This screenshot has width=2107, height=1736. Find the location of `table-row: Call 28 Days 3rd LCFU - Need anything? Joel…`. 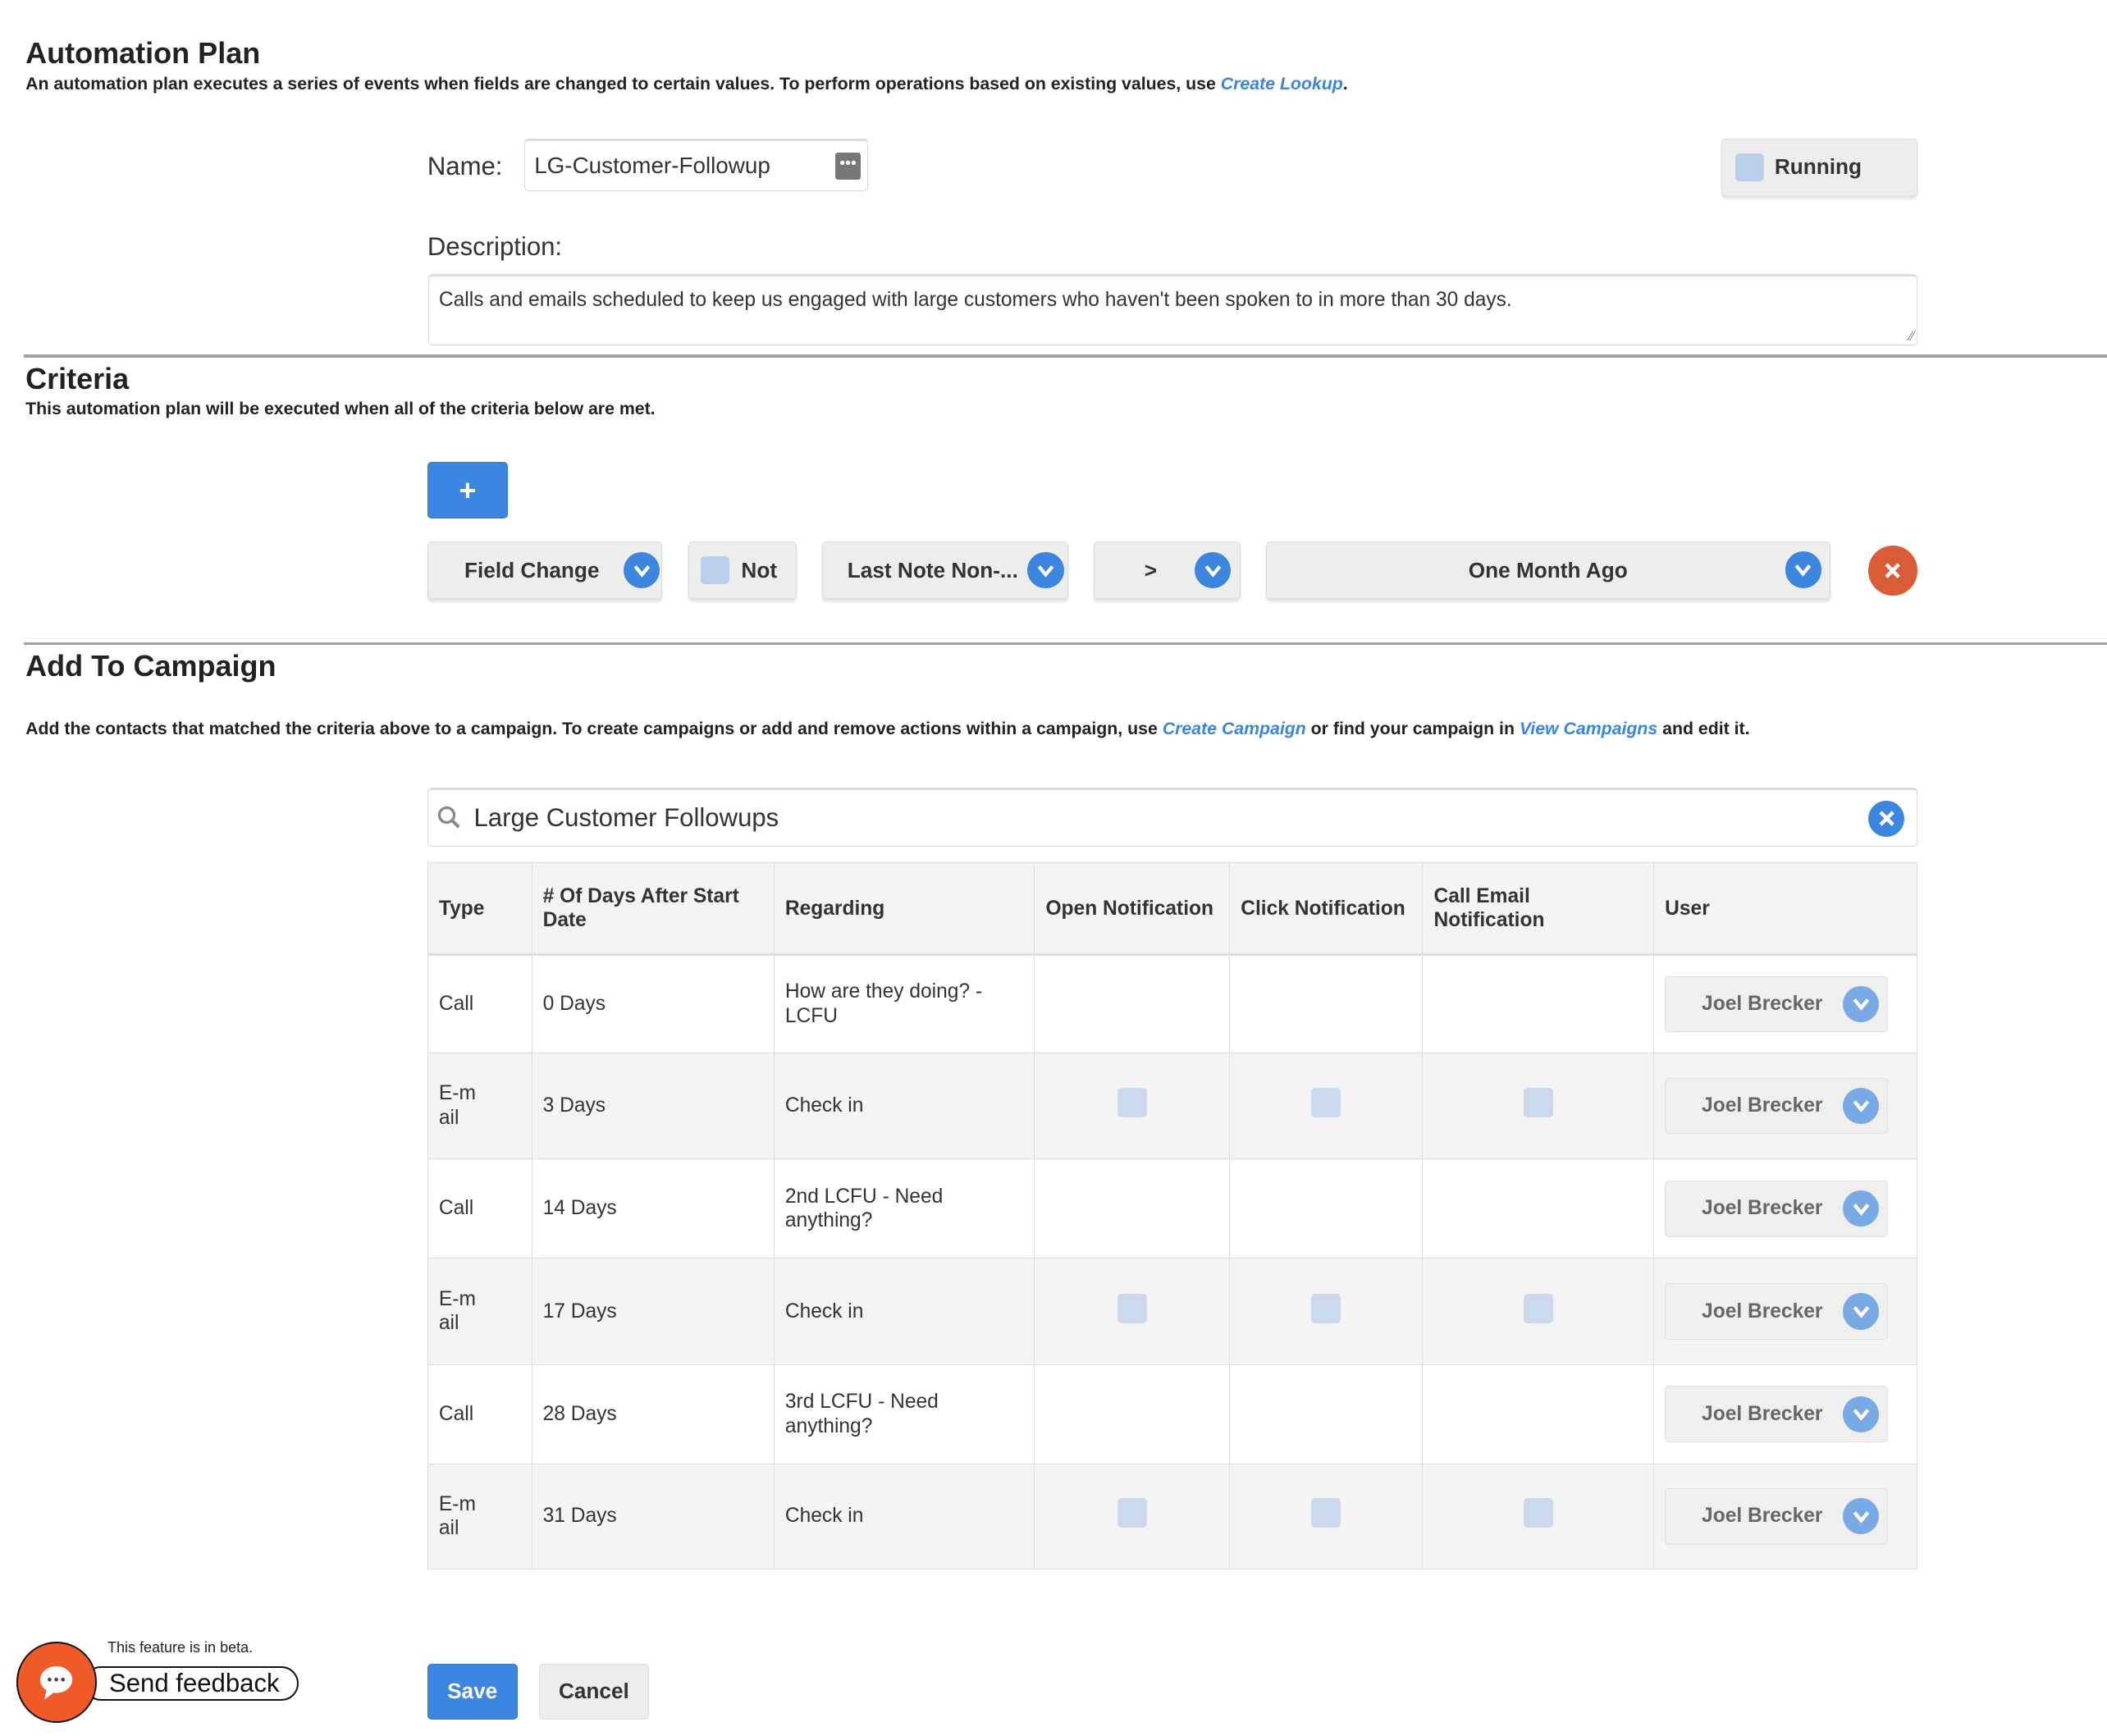

table-row: Call 28 Days 3rd LCFU - Need anything? Joel… is located at coordinates (1172, 1414).